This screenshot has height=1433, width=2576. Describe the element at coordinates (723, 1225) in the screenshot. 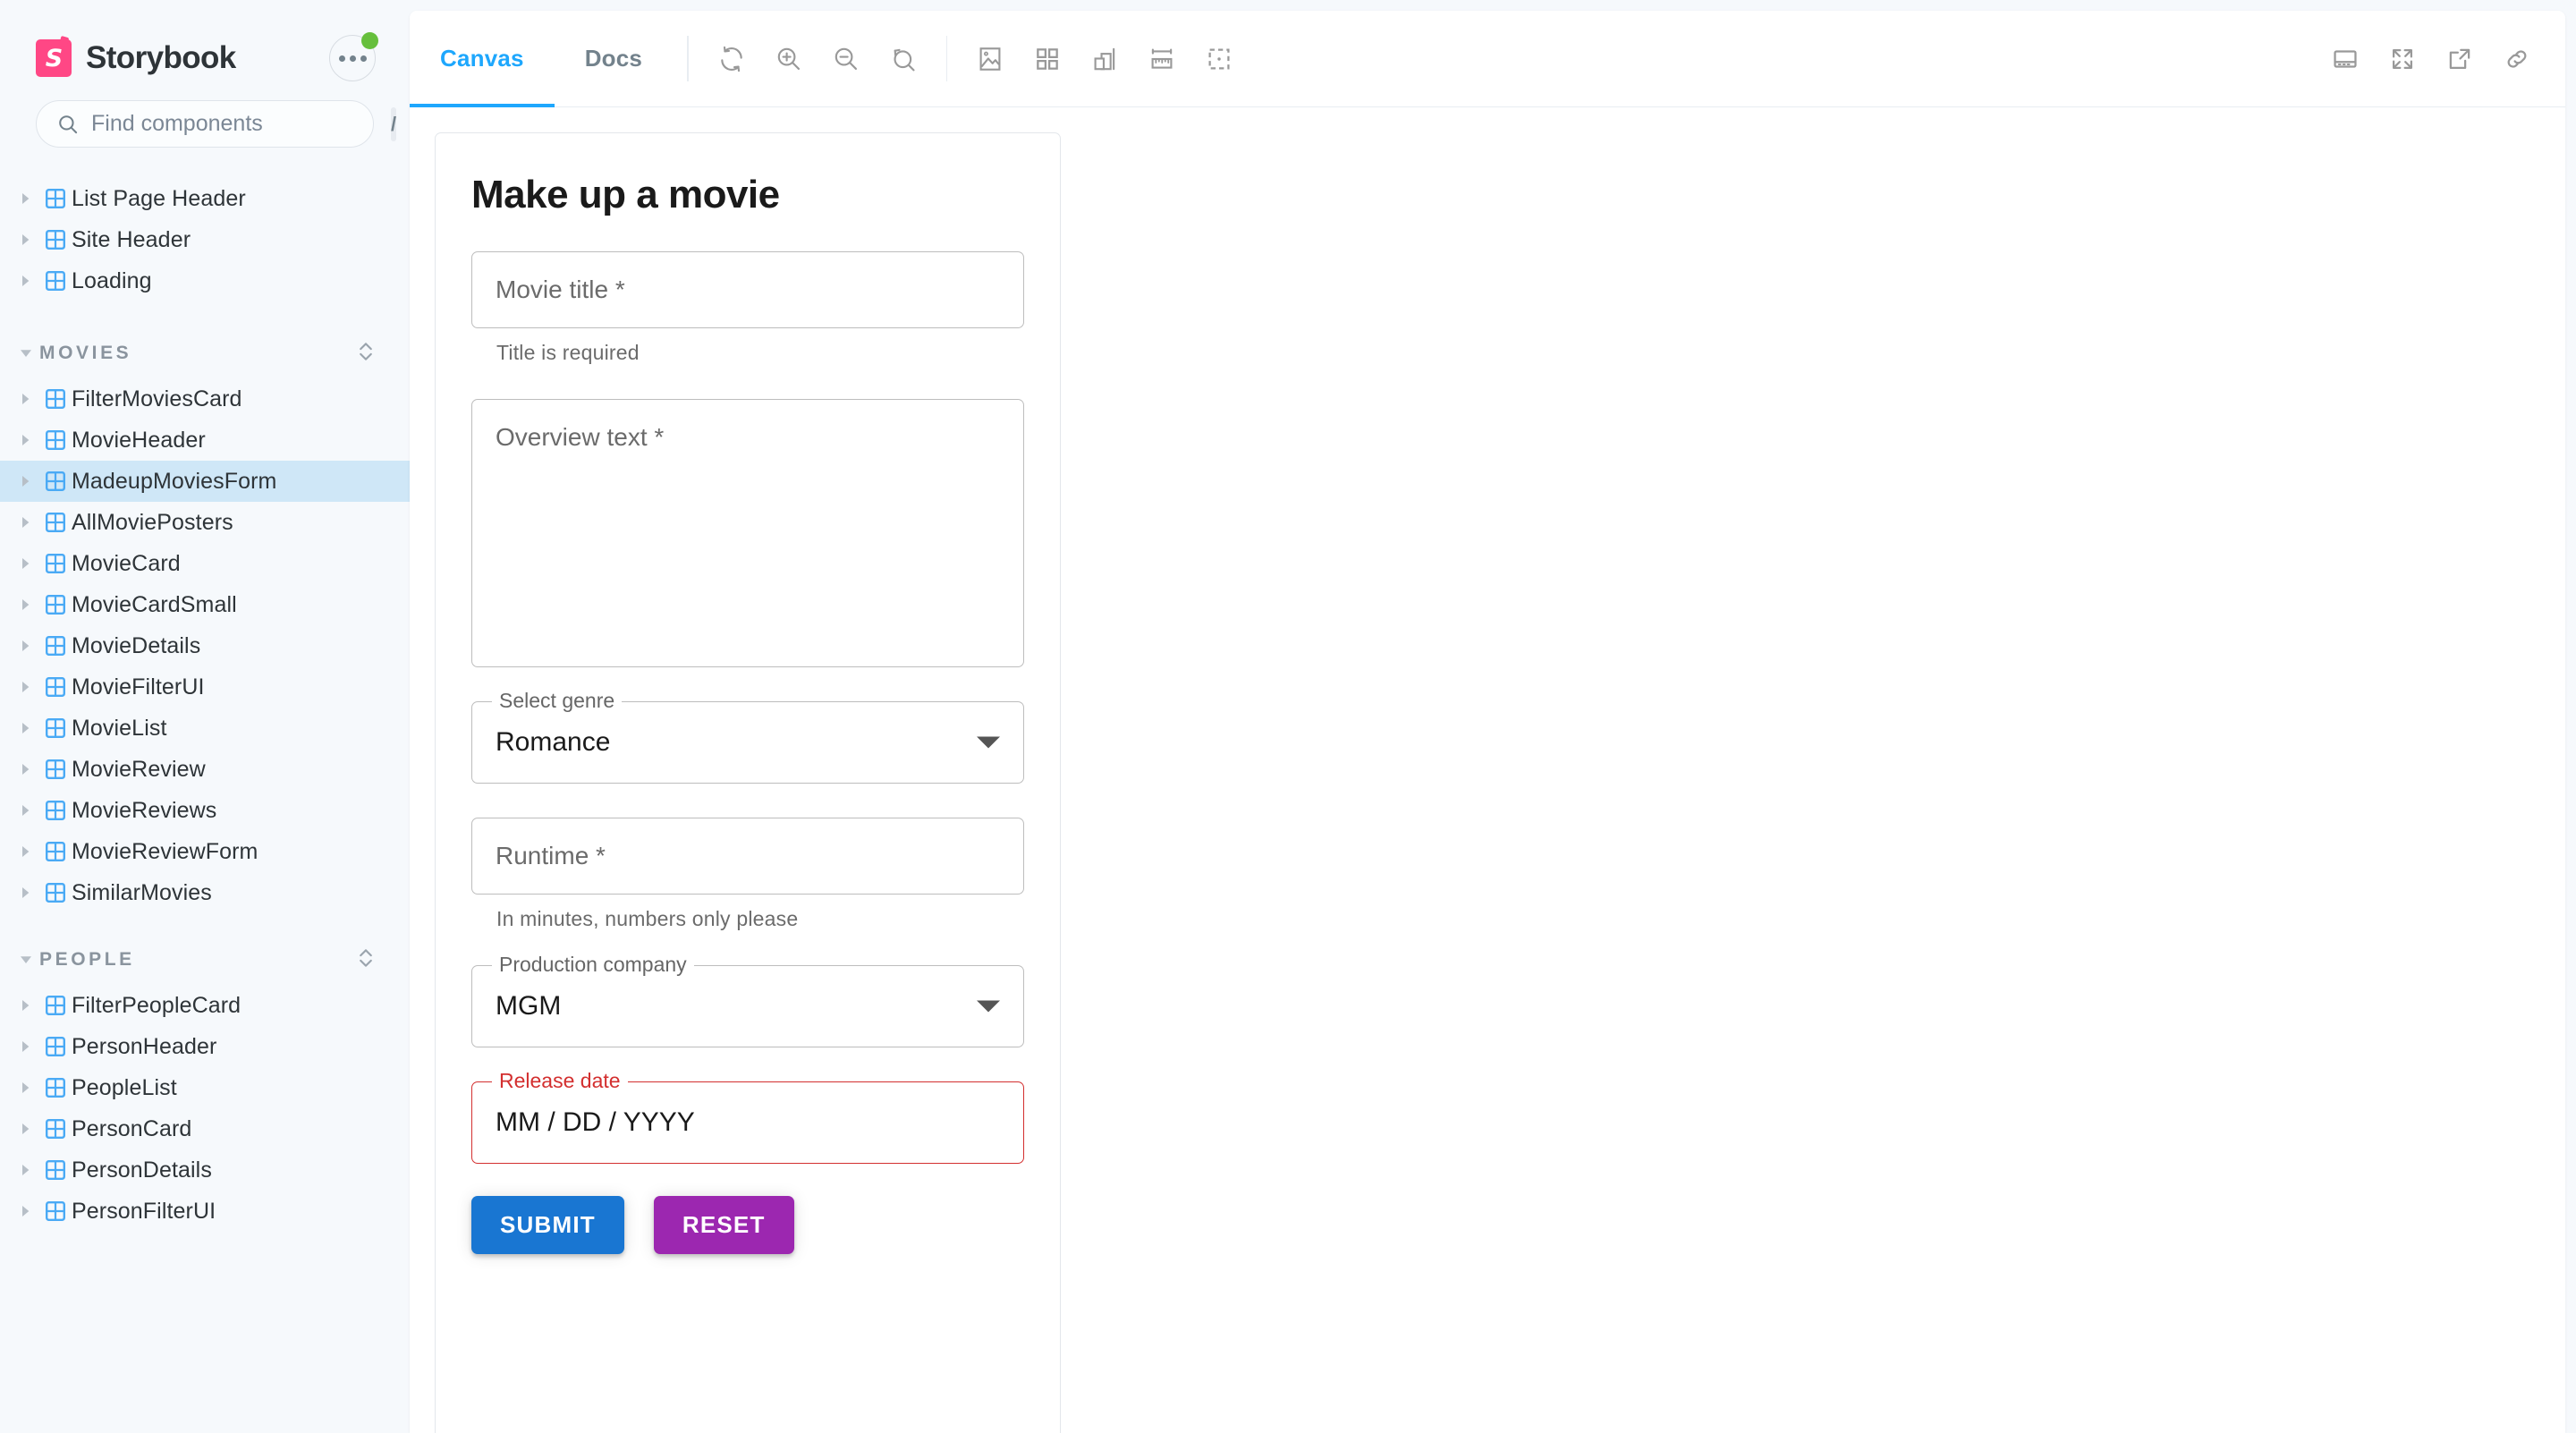

I see `reset-button: RESET` at that location.